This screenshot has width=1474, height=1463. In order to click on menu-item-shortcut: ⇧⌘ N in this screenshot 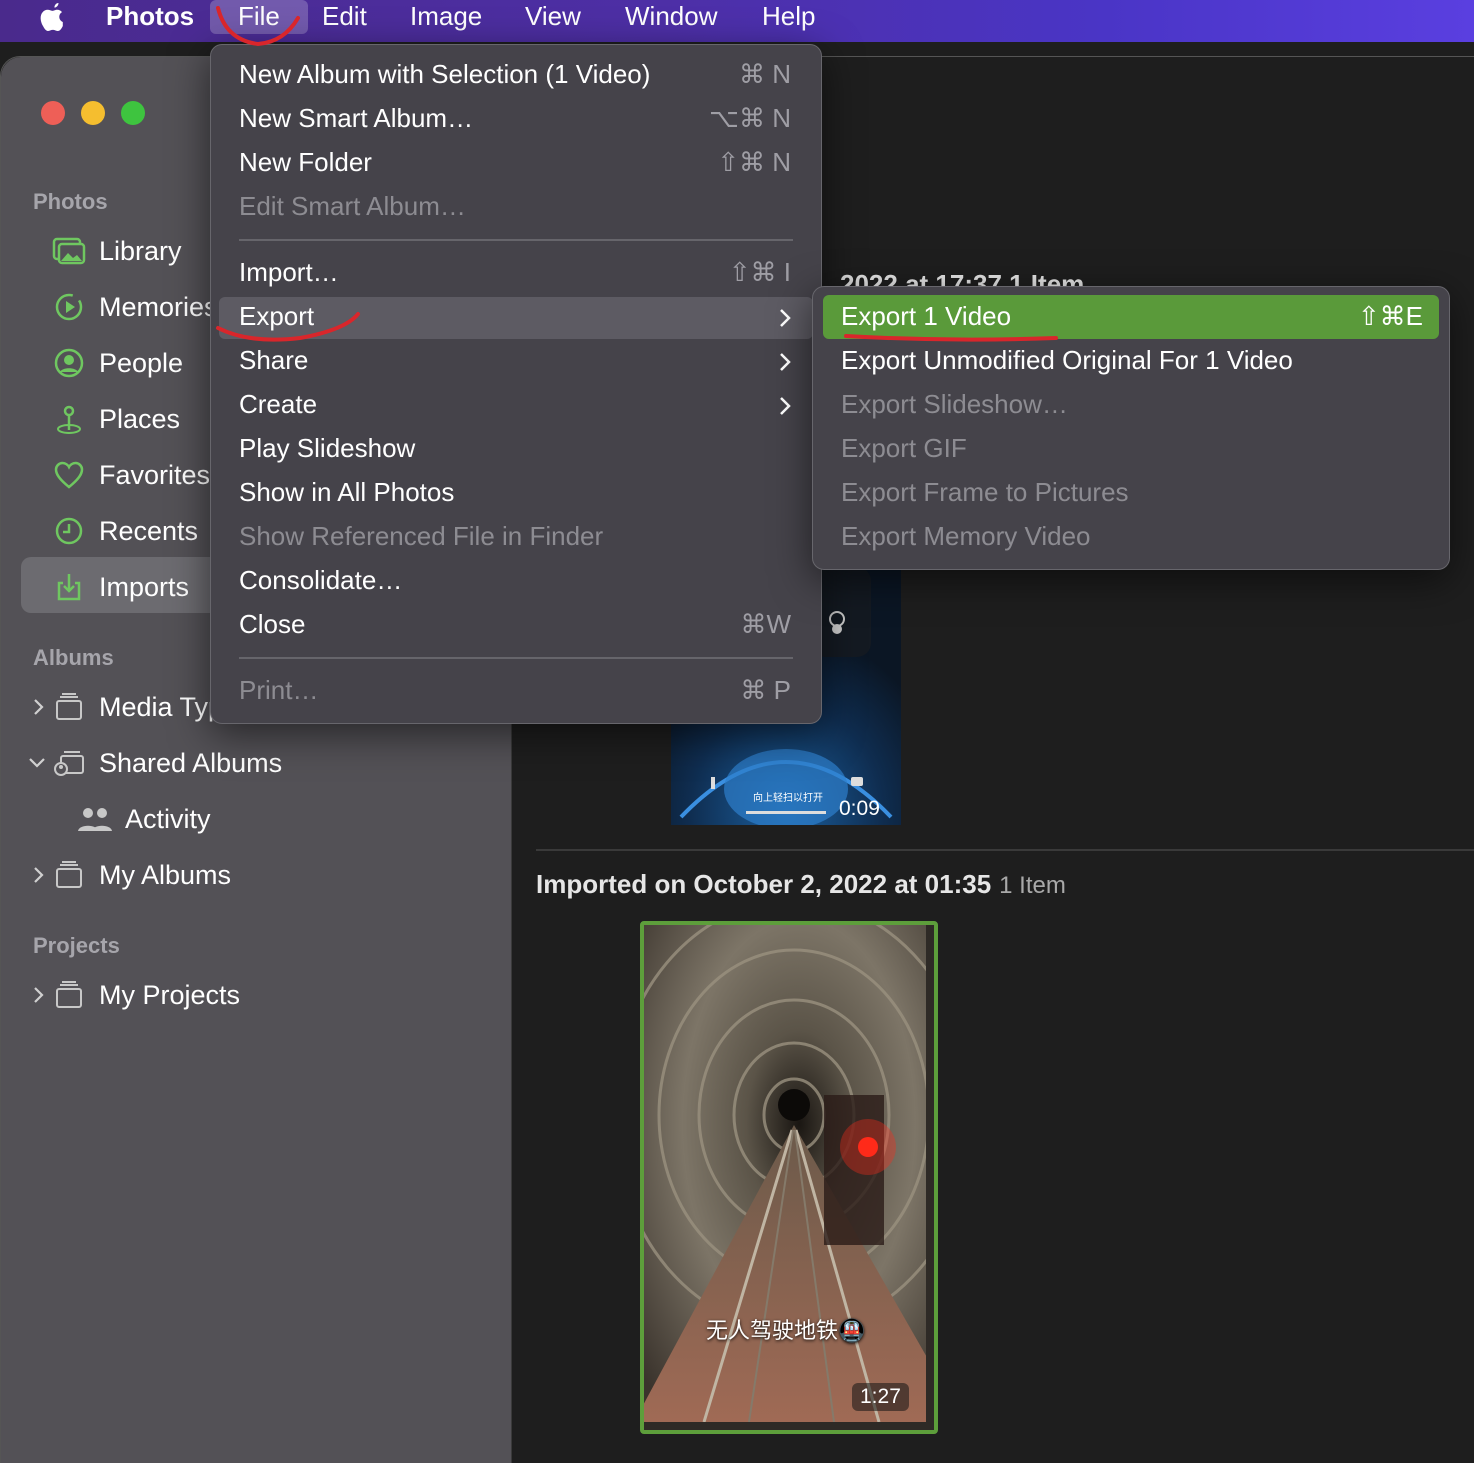, I will do `click(754, 162)`.